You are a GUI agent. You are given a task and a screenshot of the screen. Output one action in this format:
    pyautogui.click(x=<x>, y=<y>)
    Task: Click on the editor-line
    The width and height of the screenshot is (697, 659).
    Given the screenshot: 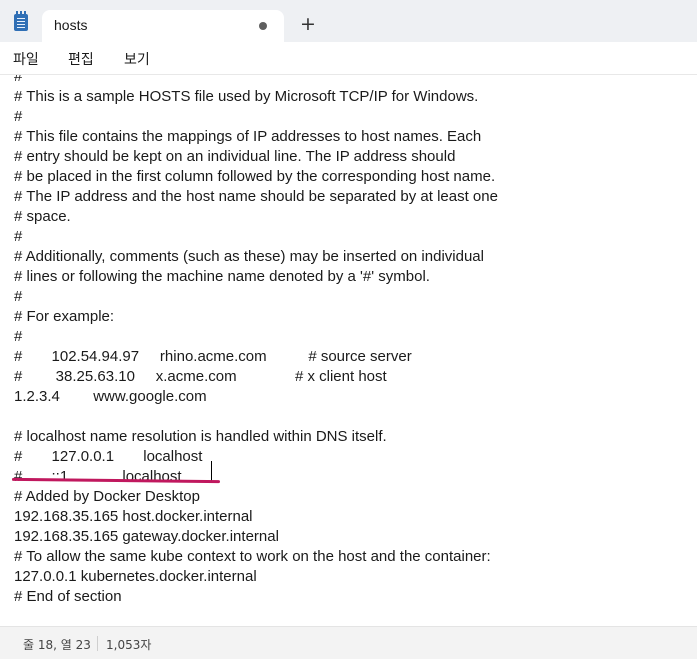 What is the action you would take?
    pyautogui.click(x=256, y=417)
    